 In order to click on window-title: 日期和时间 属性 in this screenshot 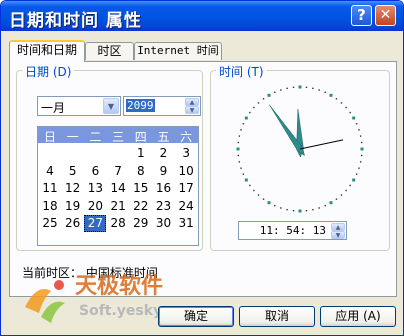, I will do `click(75, 21)`.